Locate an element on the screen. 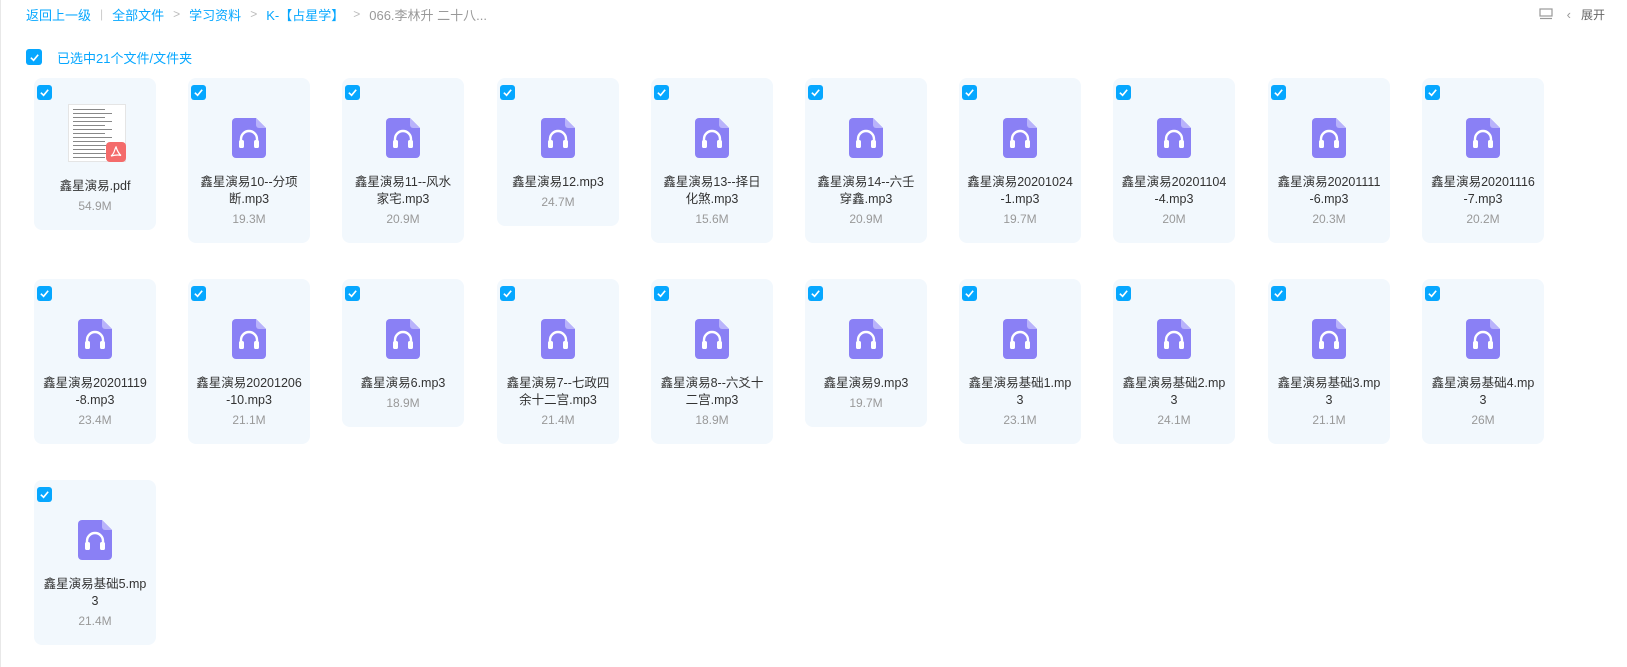 The height and width of the screenshot is (667, 1627). breadcrumb-item-astrology: K-【占星学】 is located at coordinates (305, 14).